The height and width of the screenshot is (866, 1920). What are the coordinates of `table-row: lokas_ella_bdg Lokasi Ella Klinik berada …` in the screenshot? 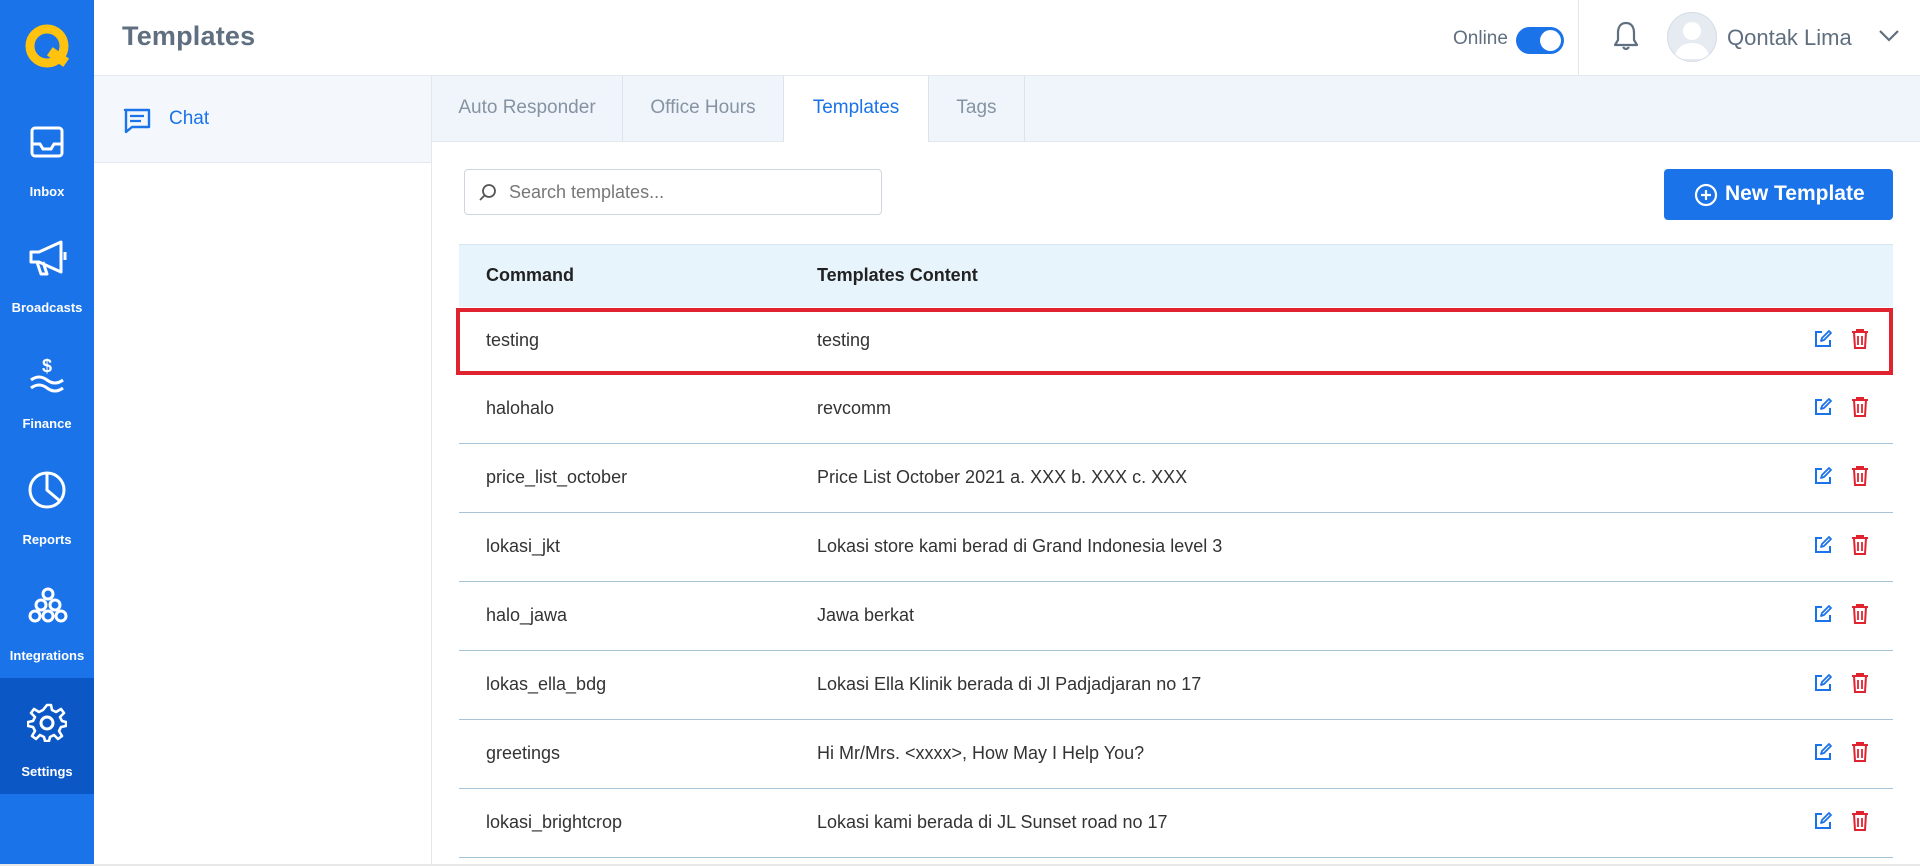 It's located at (1176, 685).